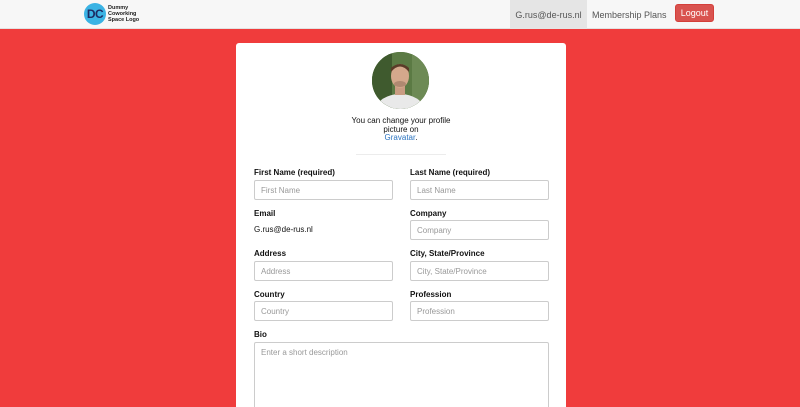 The height and width of the screenshot is (407, 800). What do you see at coordinates (548, 14) in the screenshot?
I see `nav-user-email: G.rus@de-rus.nl` at bounding box center [548, 14].